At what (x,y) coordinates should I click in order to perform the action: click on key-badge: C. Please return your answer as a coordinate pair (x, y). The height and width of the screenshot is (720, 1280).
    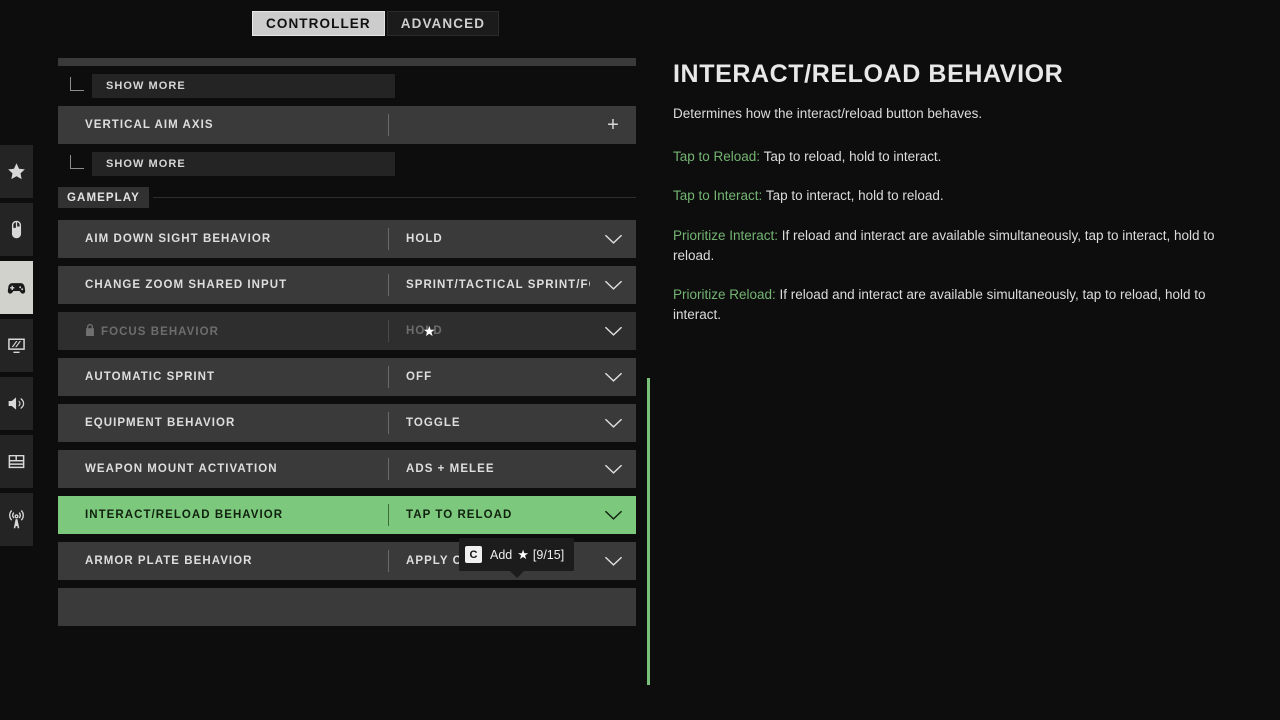
    Looking at the image, I should click on (473, 554).